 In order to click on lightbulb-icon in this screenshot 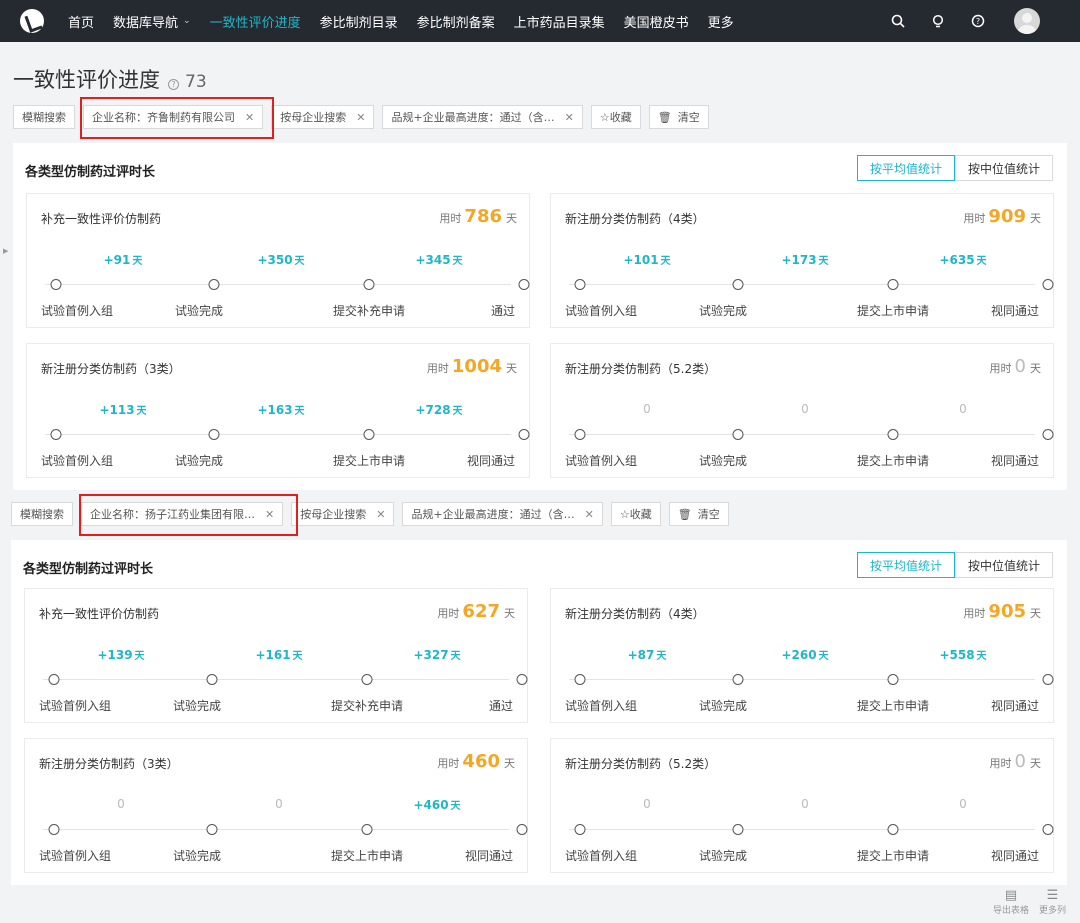, I will do `click(938, 21)`.